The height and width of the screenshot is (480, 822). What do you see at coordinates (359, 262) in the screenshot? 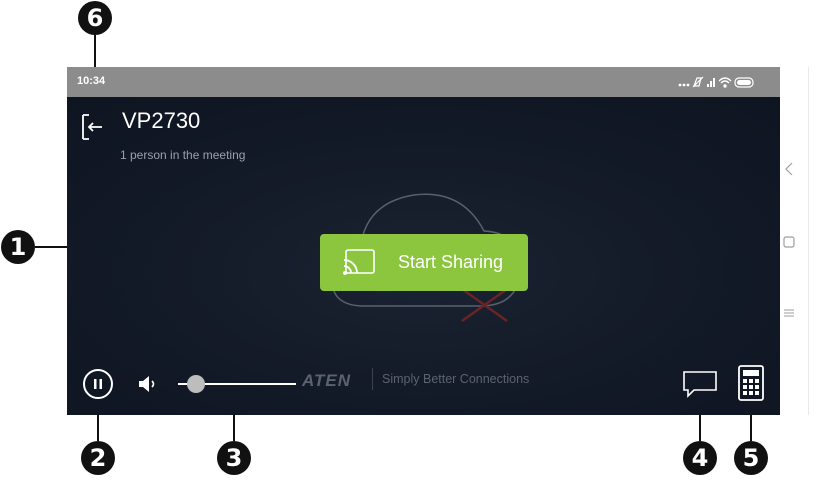
I see `cast-icon` at bounding box center [359, 262].